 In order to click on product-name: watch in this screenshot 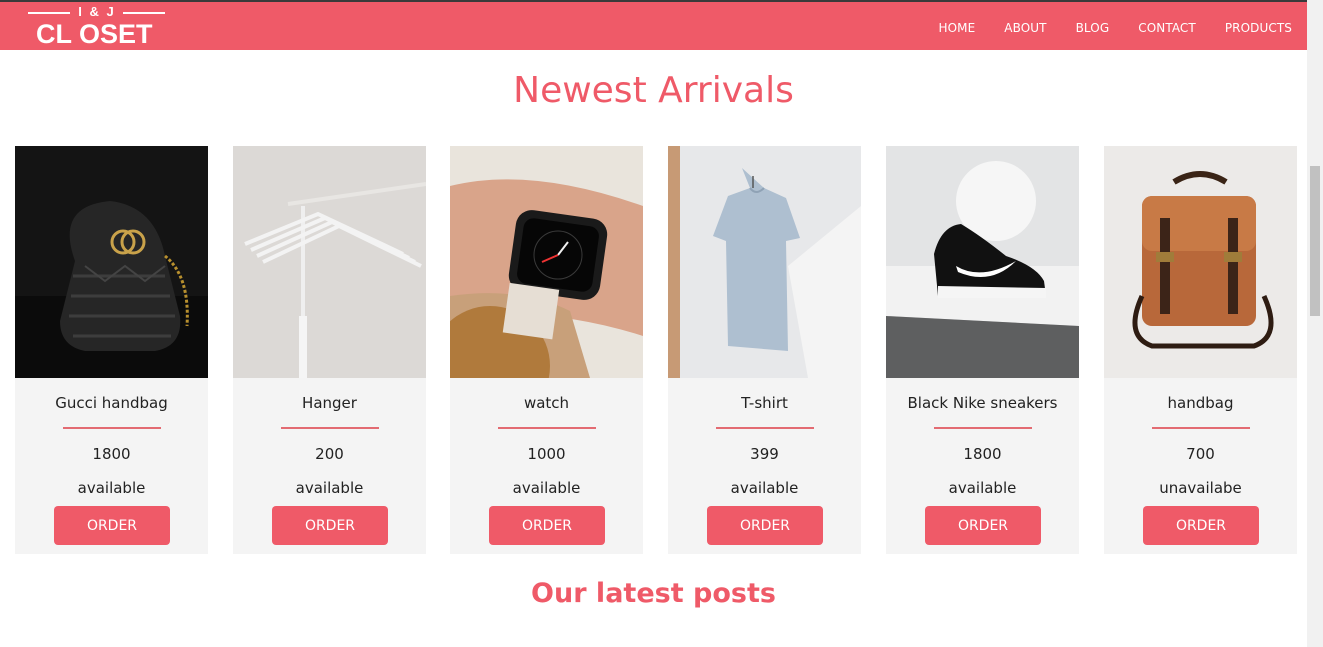, I will do `click(546, 403)`.